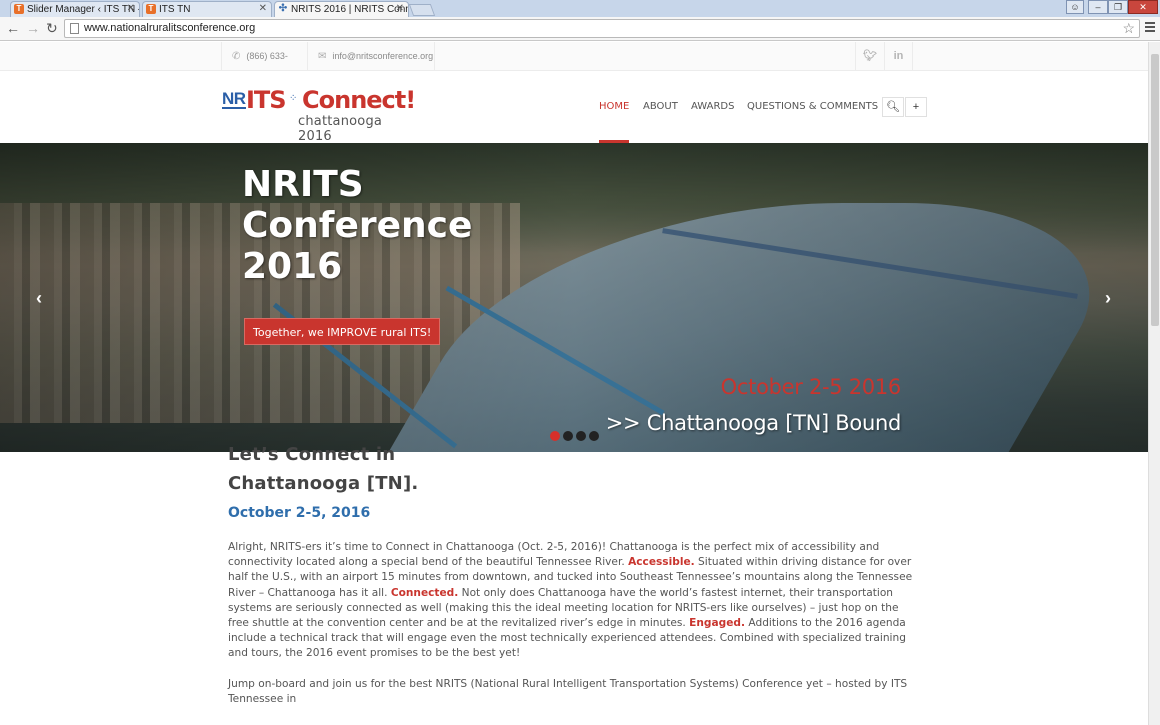 This screenshot has width=1160, height=725. I want to click on email-contact: ✉ info@nritsconference.org, so click(371, 56).